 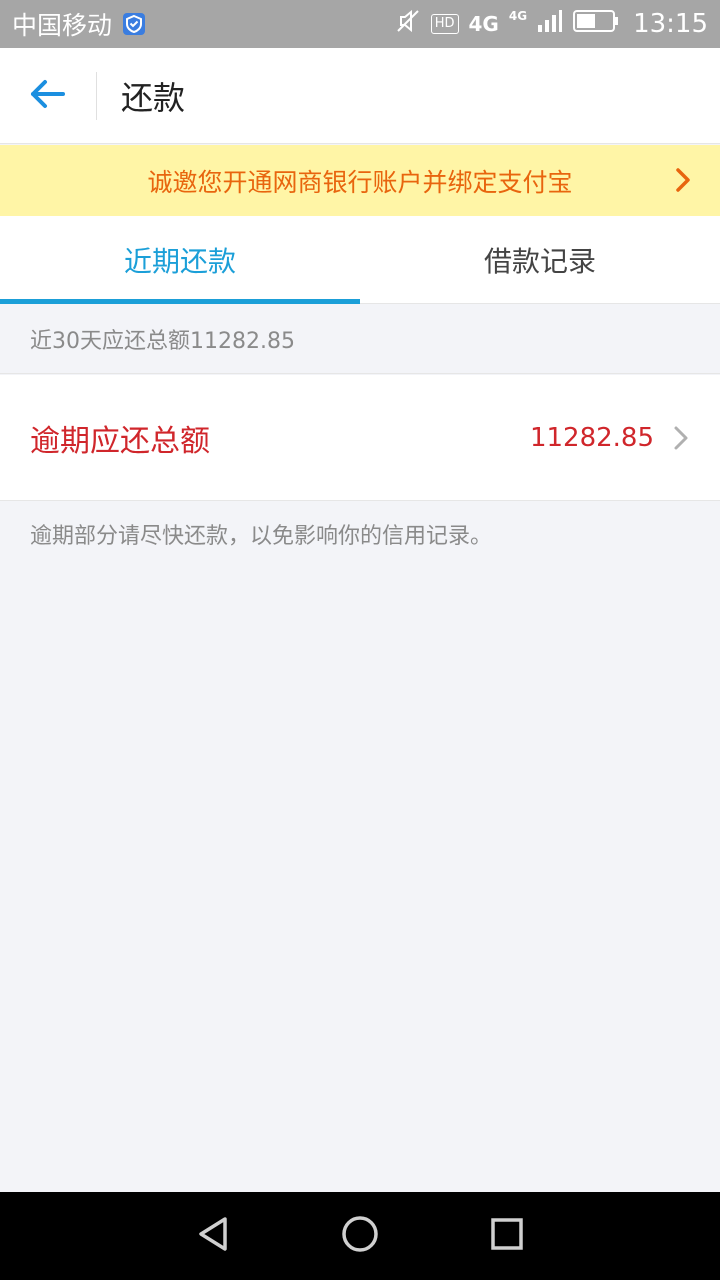 I want to click on security-shield-icon, so click(x=134, y=24).